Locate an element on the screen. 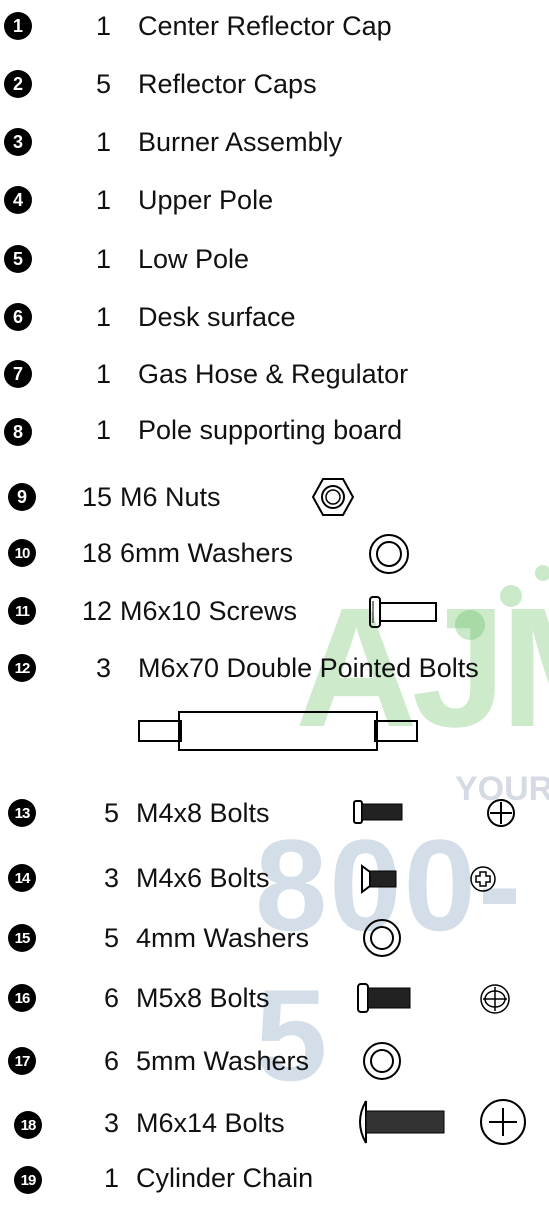 This screenshot has height=1211, width=549. part-row: 2 5 Reflector Caps is located at coordinates (274, 86).